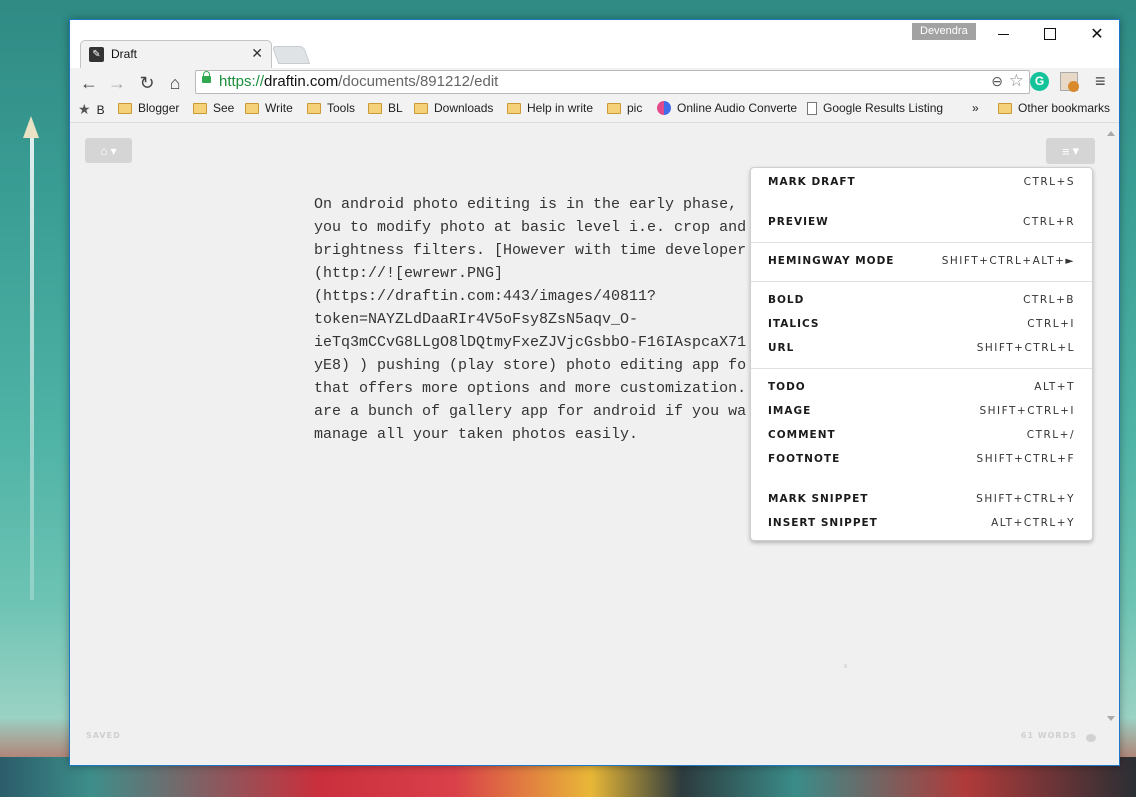 The width and height of the screenshot is (1136, 797). What do you see at coordinates (124, 54) in the screenshot?
I see `tab-title: Draft` at bounding box center [124, 54].